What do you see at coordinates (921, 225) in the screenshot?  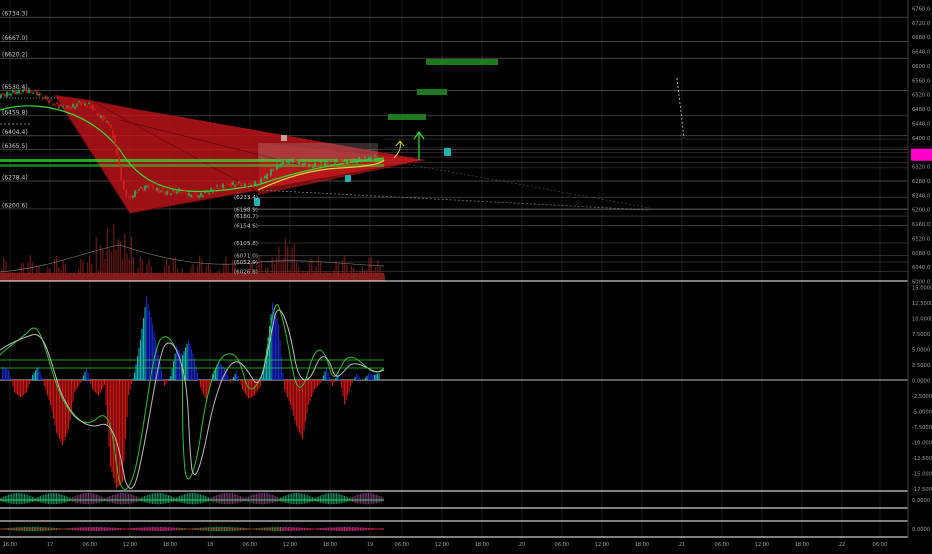 I see `price-axis-tick: 6160.0` at bounding box center [921, 225].